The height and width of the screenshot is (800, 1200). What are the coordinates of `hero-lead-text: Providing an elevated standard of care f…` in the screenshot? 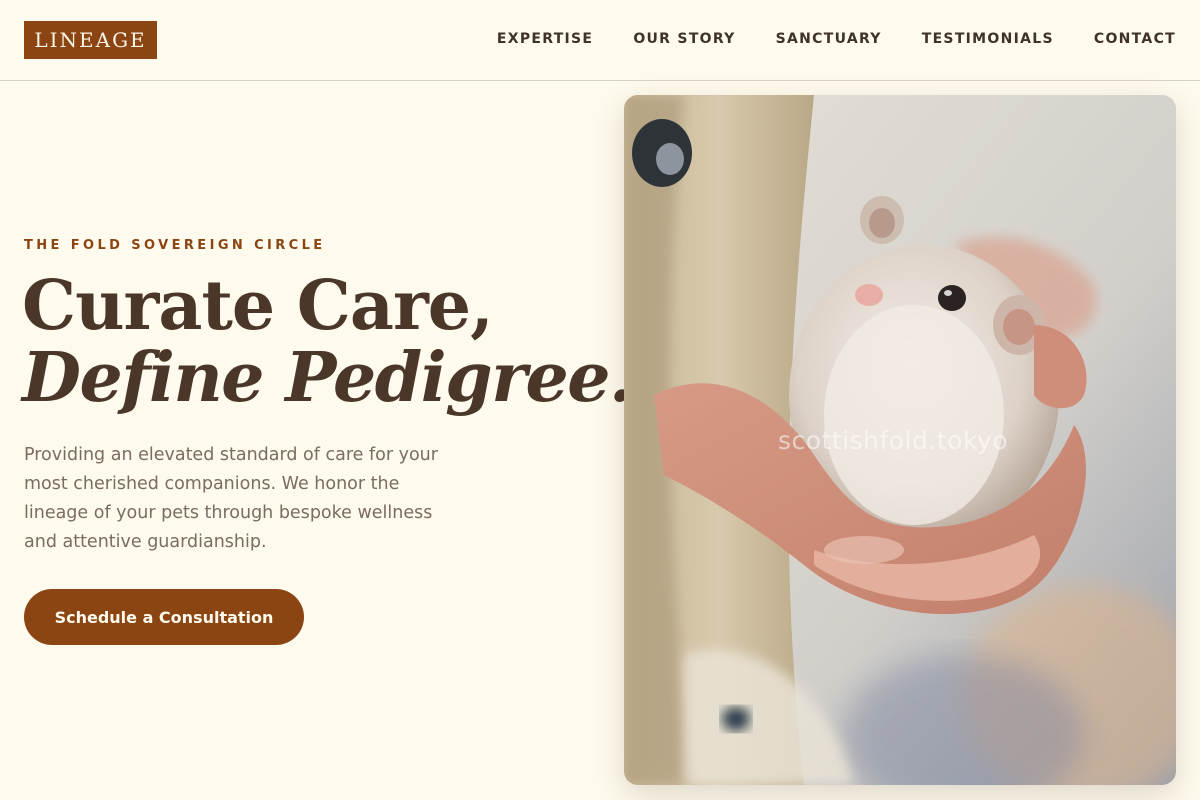 It's located at (231, 498).